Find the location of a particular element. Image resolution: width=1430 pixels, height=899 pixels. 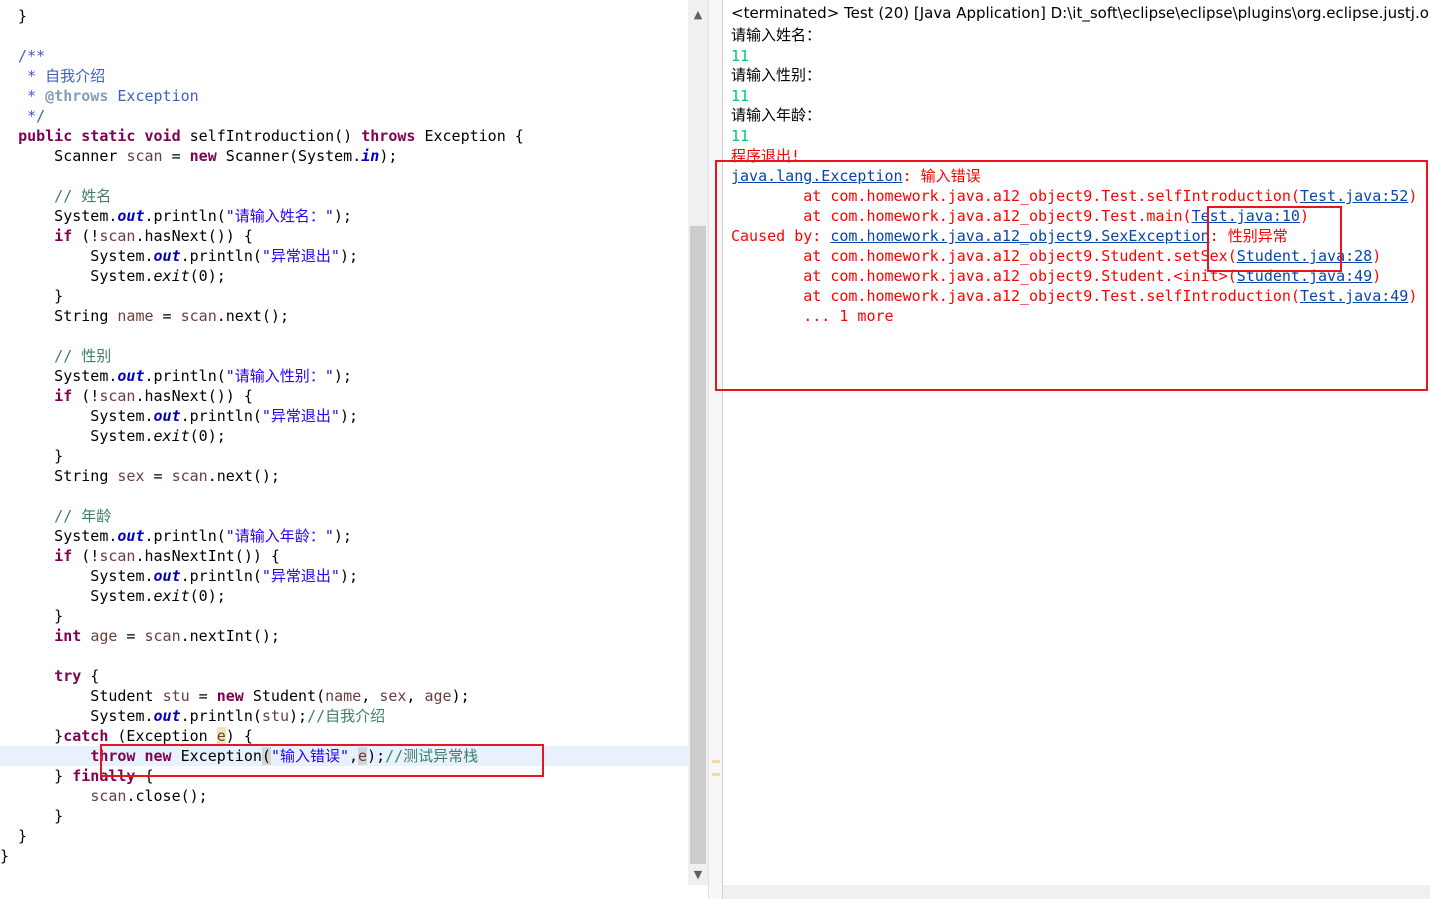

code-line: // 性别 is located at coordinates (55, 356).